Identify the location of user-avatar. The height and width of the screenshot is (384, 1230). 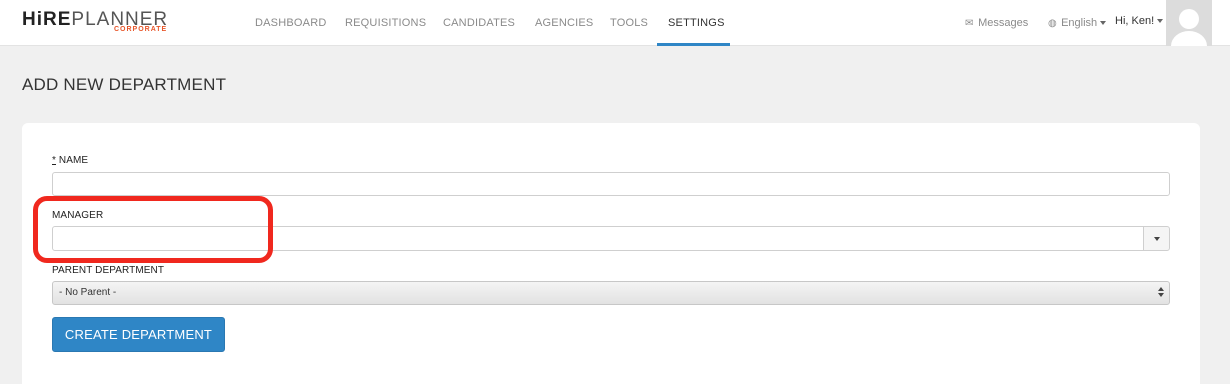
(1189, 23).